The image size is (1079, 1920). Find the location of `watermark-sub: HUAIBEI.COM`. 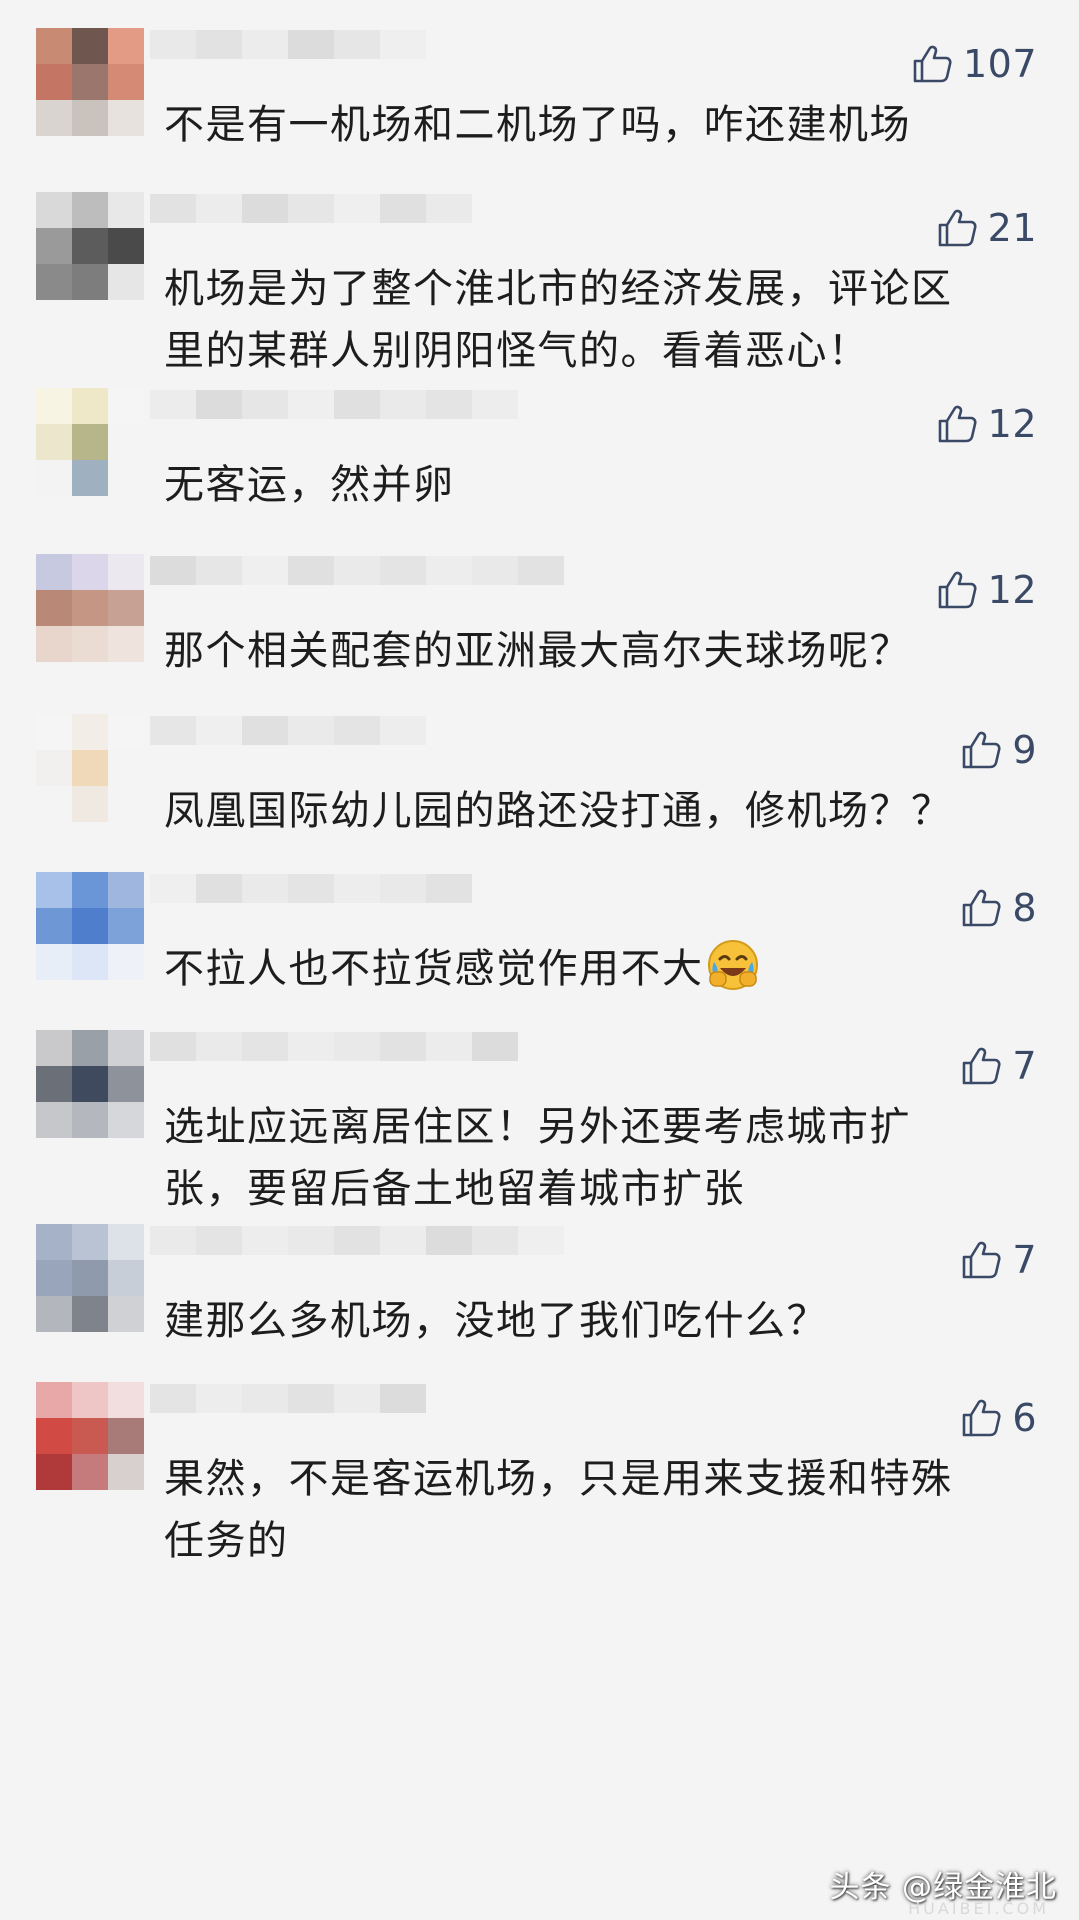

watermark-sub: HUAIBEI.COM is located at coordinates (978, 1908).